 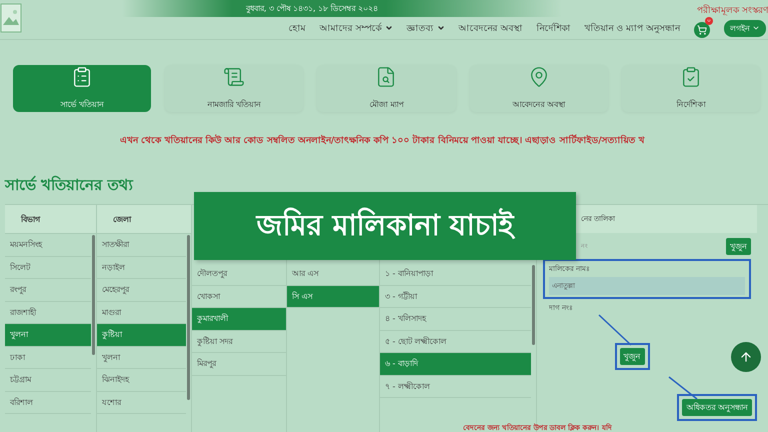 I want to click on list-item: রংপুর, so click(x=48, y=290).